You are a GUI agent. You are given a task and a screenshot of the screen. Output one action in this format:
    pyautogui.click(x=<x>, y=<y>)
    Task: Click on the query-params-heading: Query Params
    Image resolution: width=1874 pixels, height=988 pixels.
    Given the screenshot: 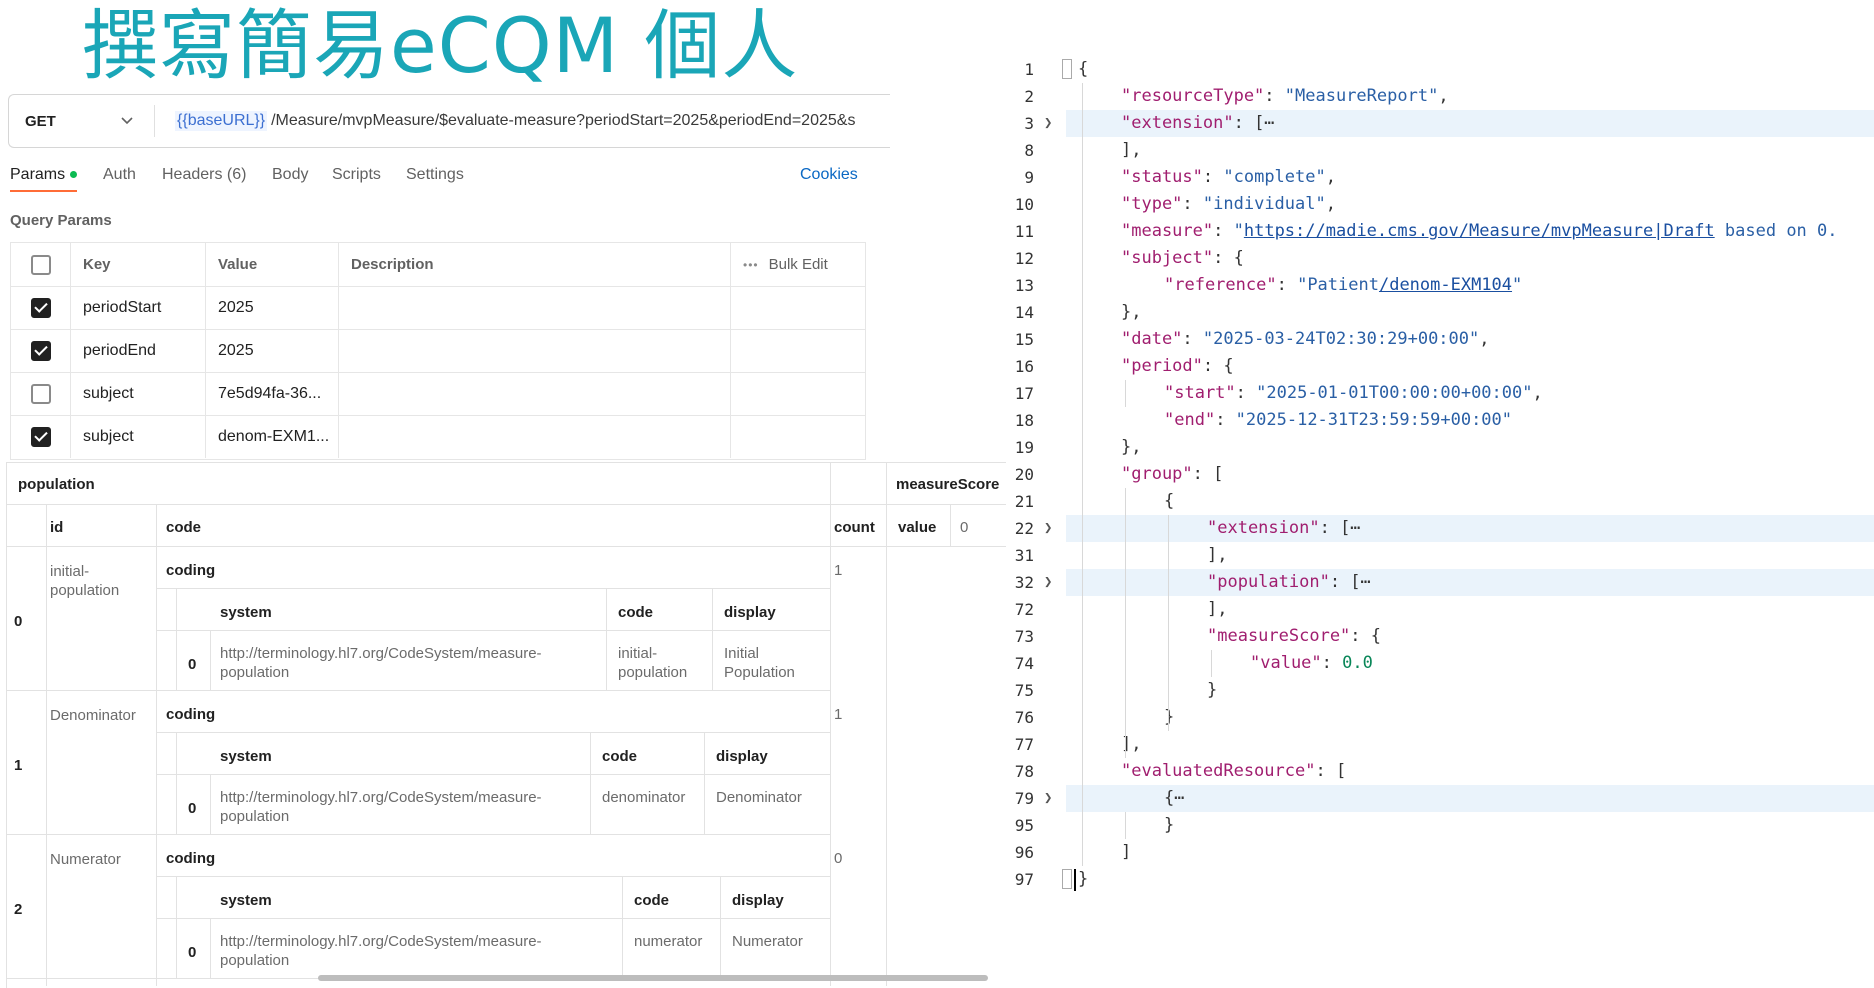 What is the action you would take?
    pyautogui.click(x=61, y=220)
    